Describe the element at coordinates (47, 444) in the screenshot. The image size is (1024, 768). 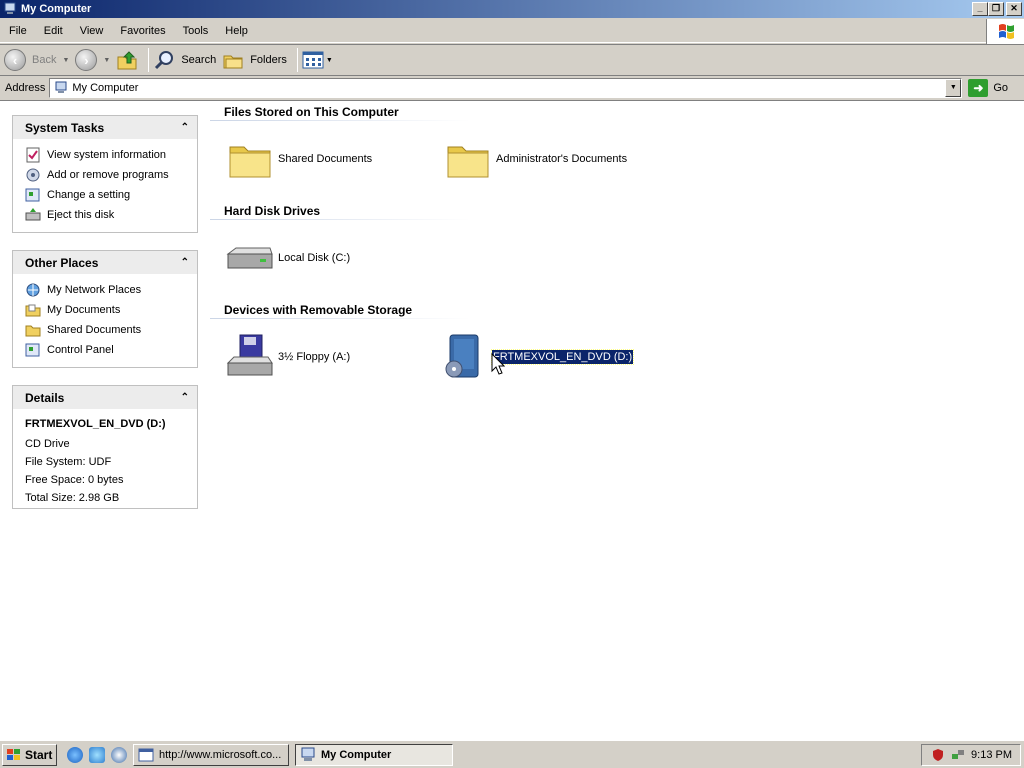
I see `details-item-type: CD Drive` at that location.